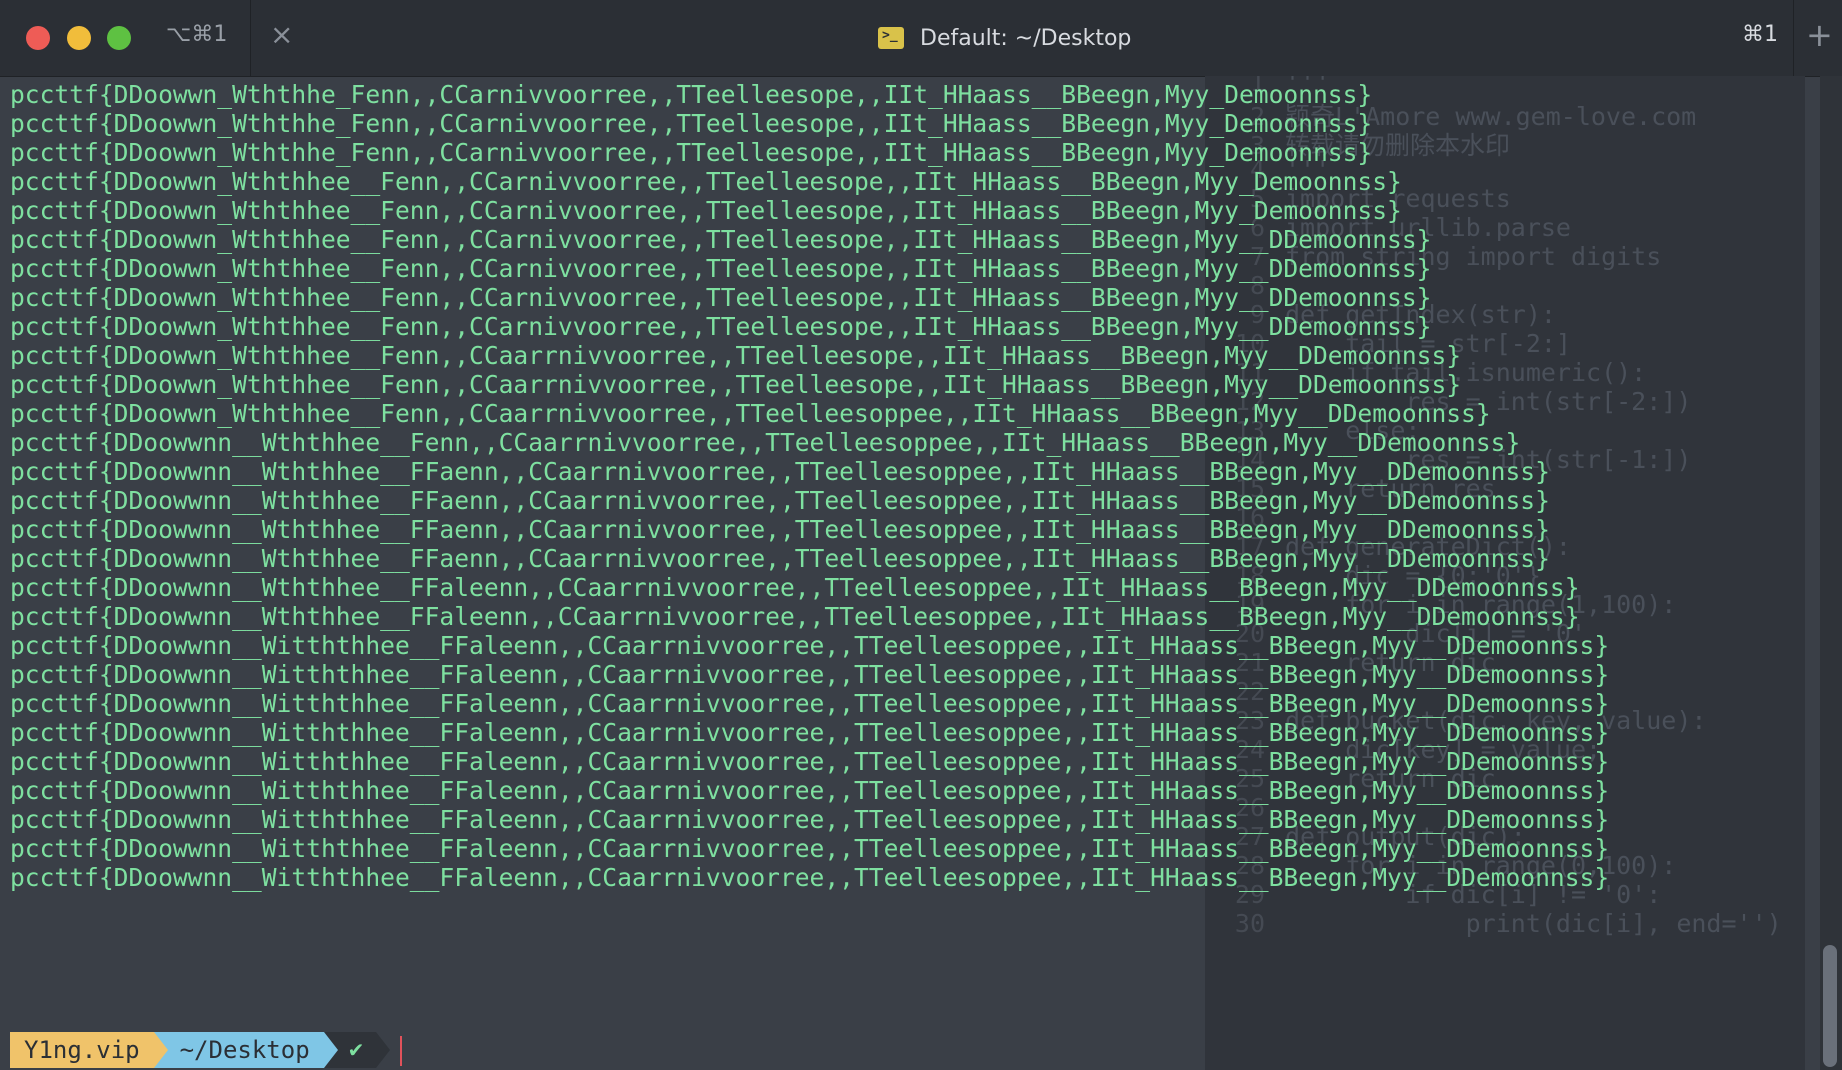  I want to click on prompt-user-segment: Y1ng.vip, so click(89, 1050).